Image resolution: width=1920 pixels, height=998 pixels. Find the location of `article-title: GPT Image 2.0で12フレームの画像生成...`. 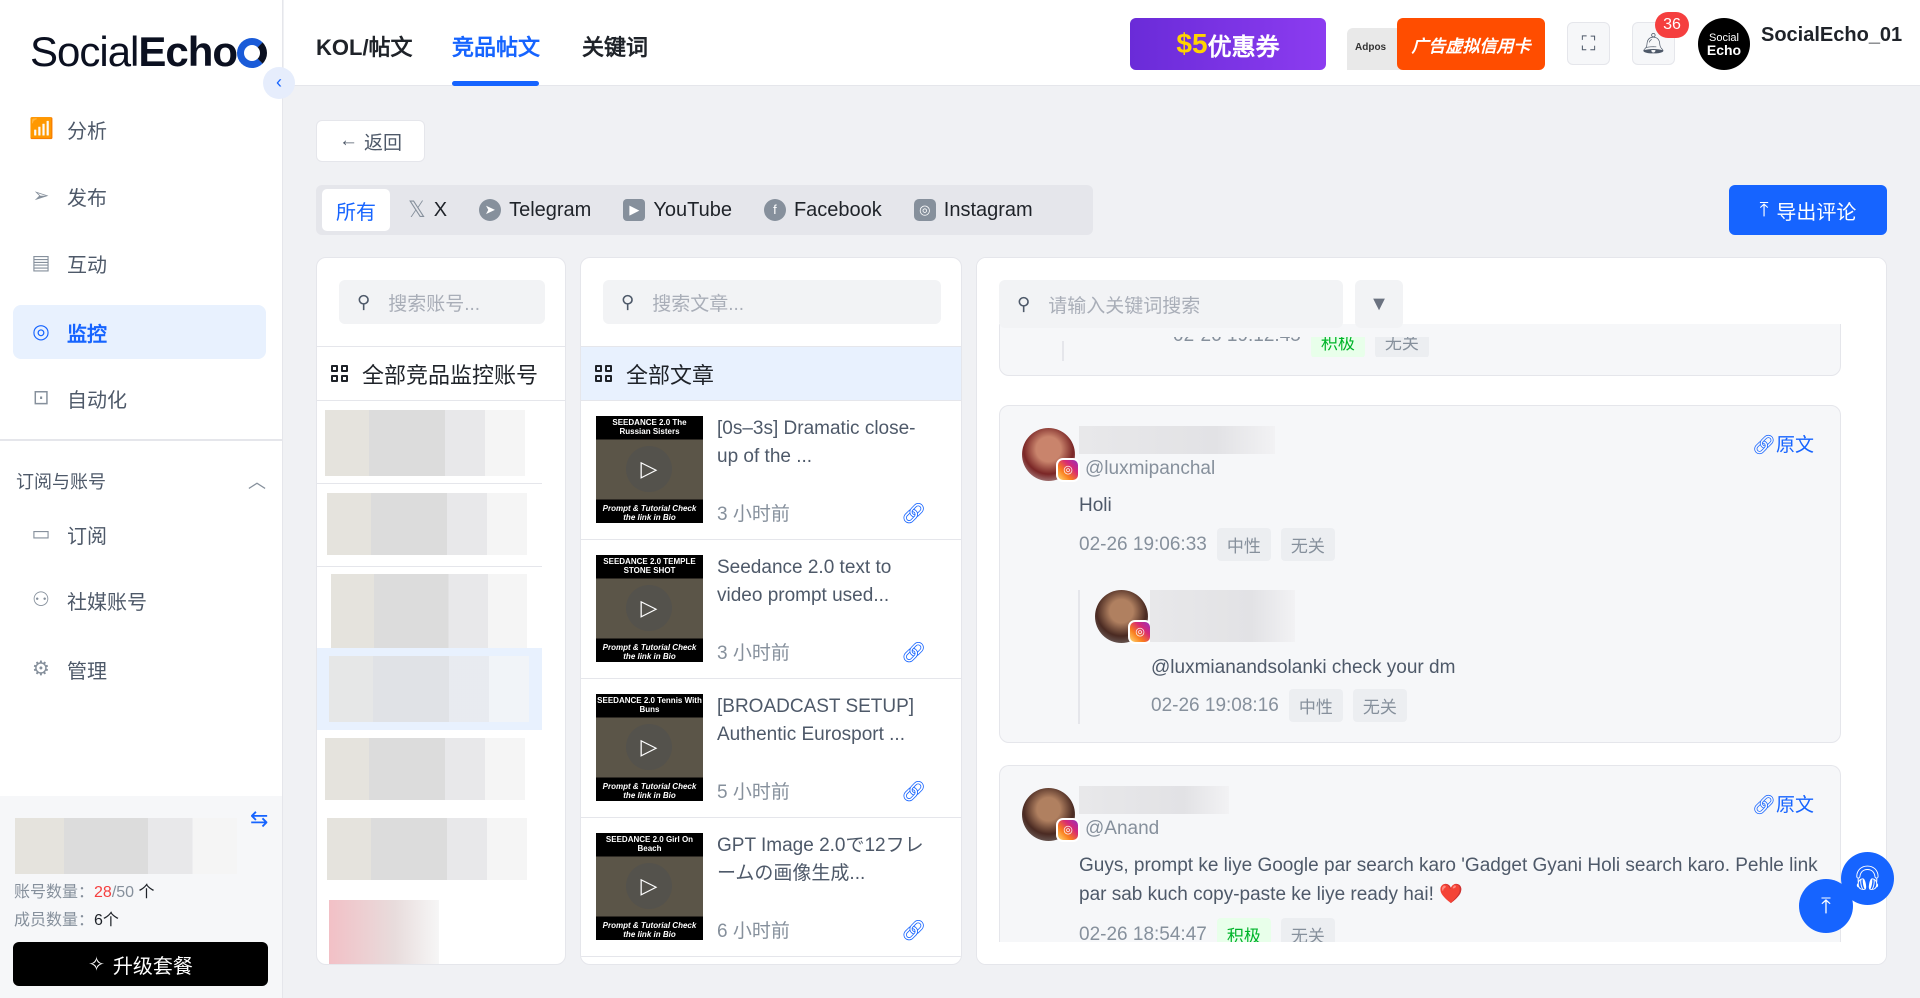

article-title: GPT Image 2.0で12フレームの画像生成... is located at coordinates (820, 859).